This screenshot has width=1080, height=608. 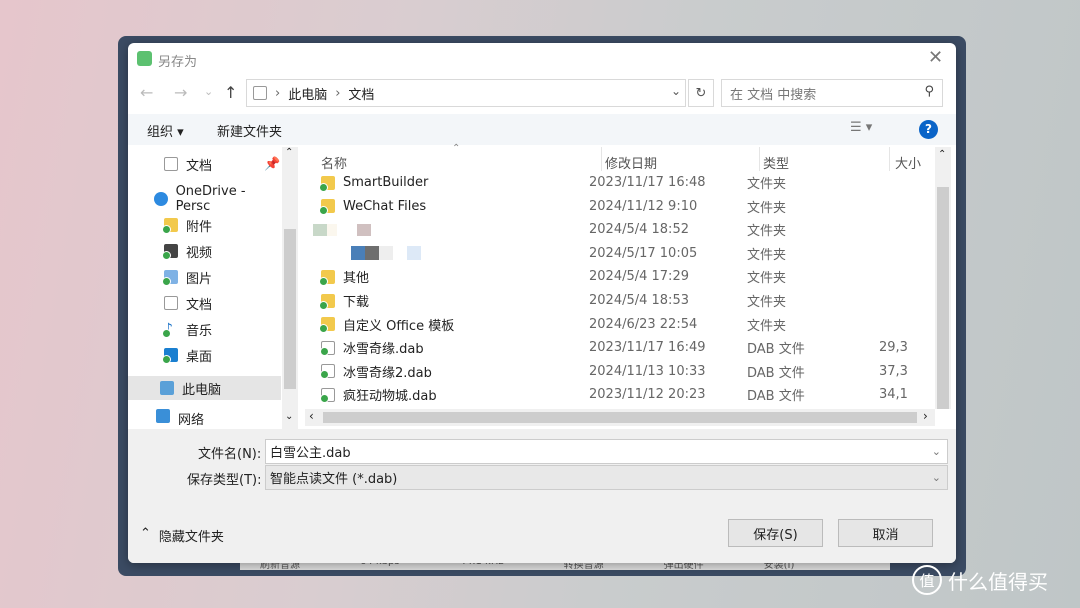 What do you see at coordinates (861, 127) in the screenshot?
I see `view-options-icon: ☰ ▾` at bounding box center [861, 127].